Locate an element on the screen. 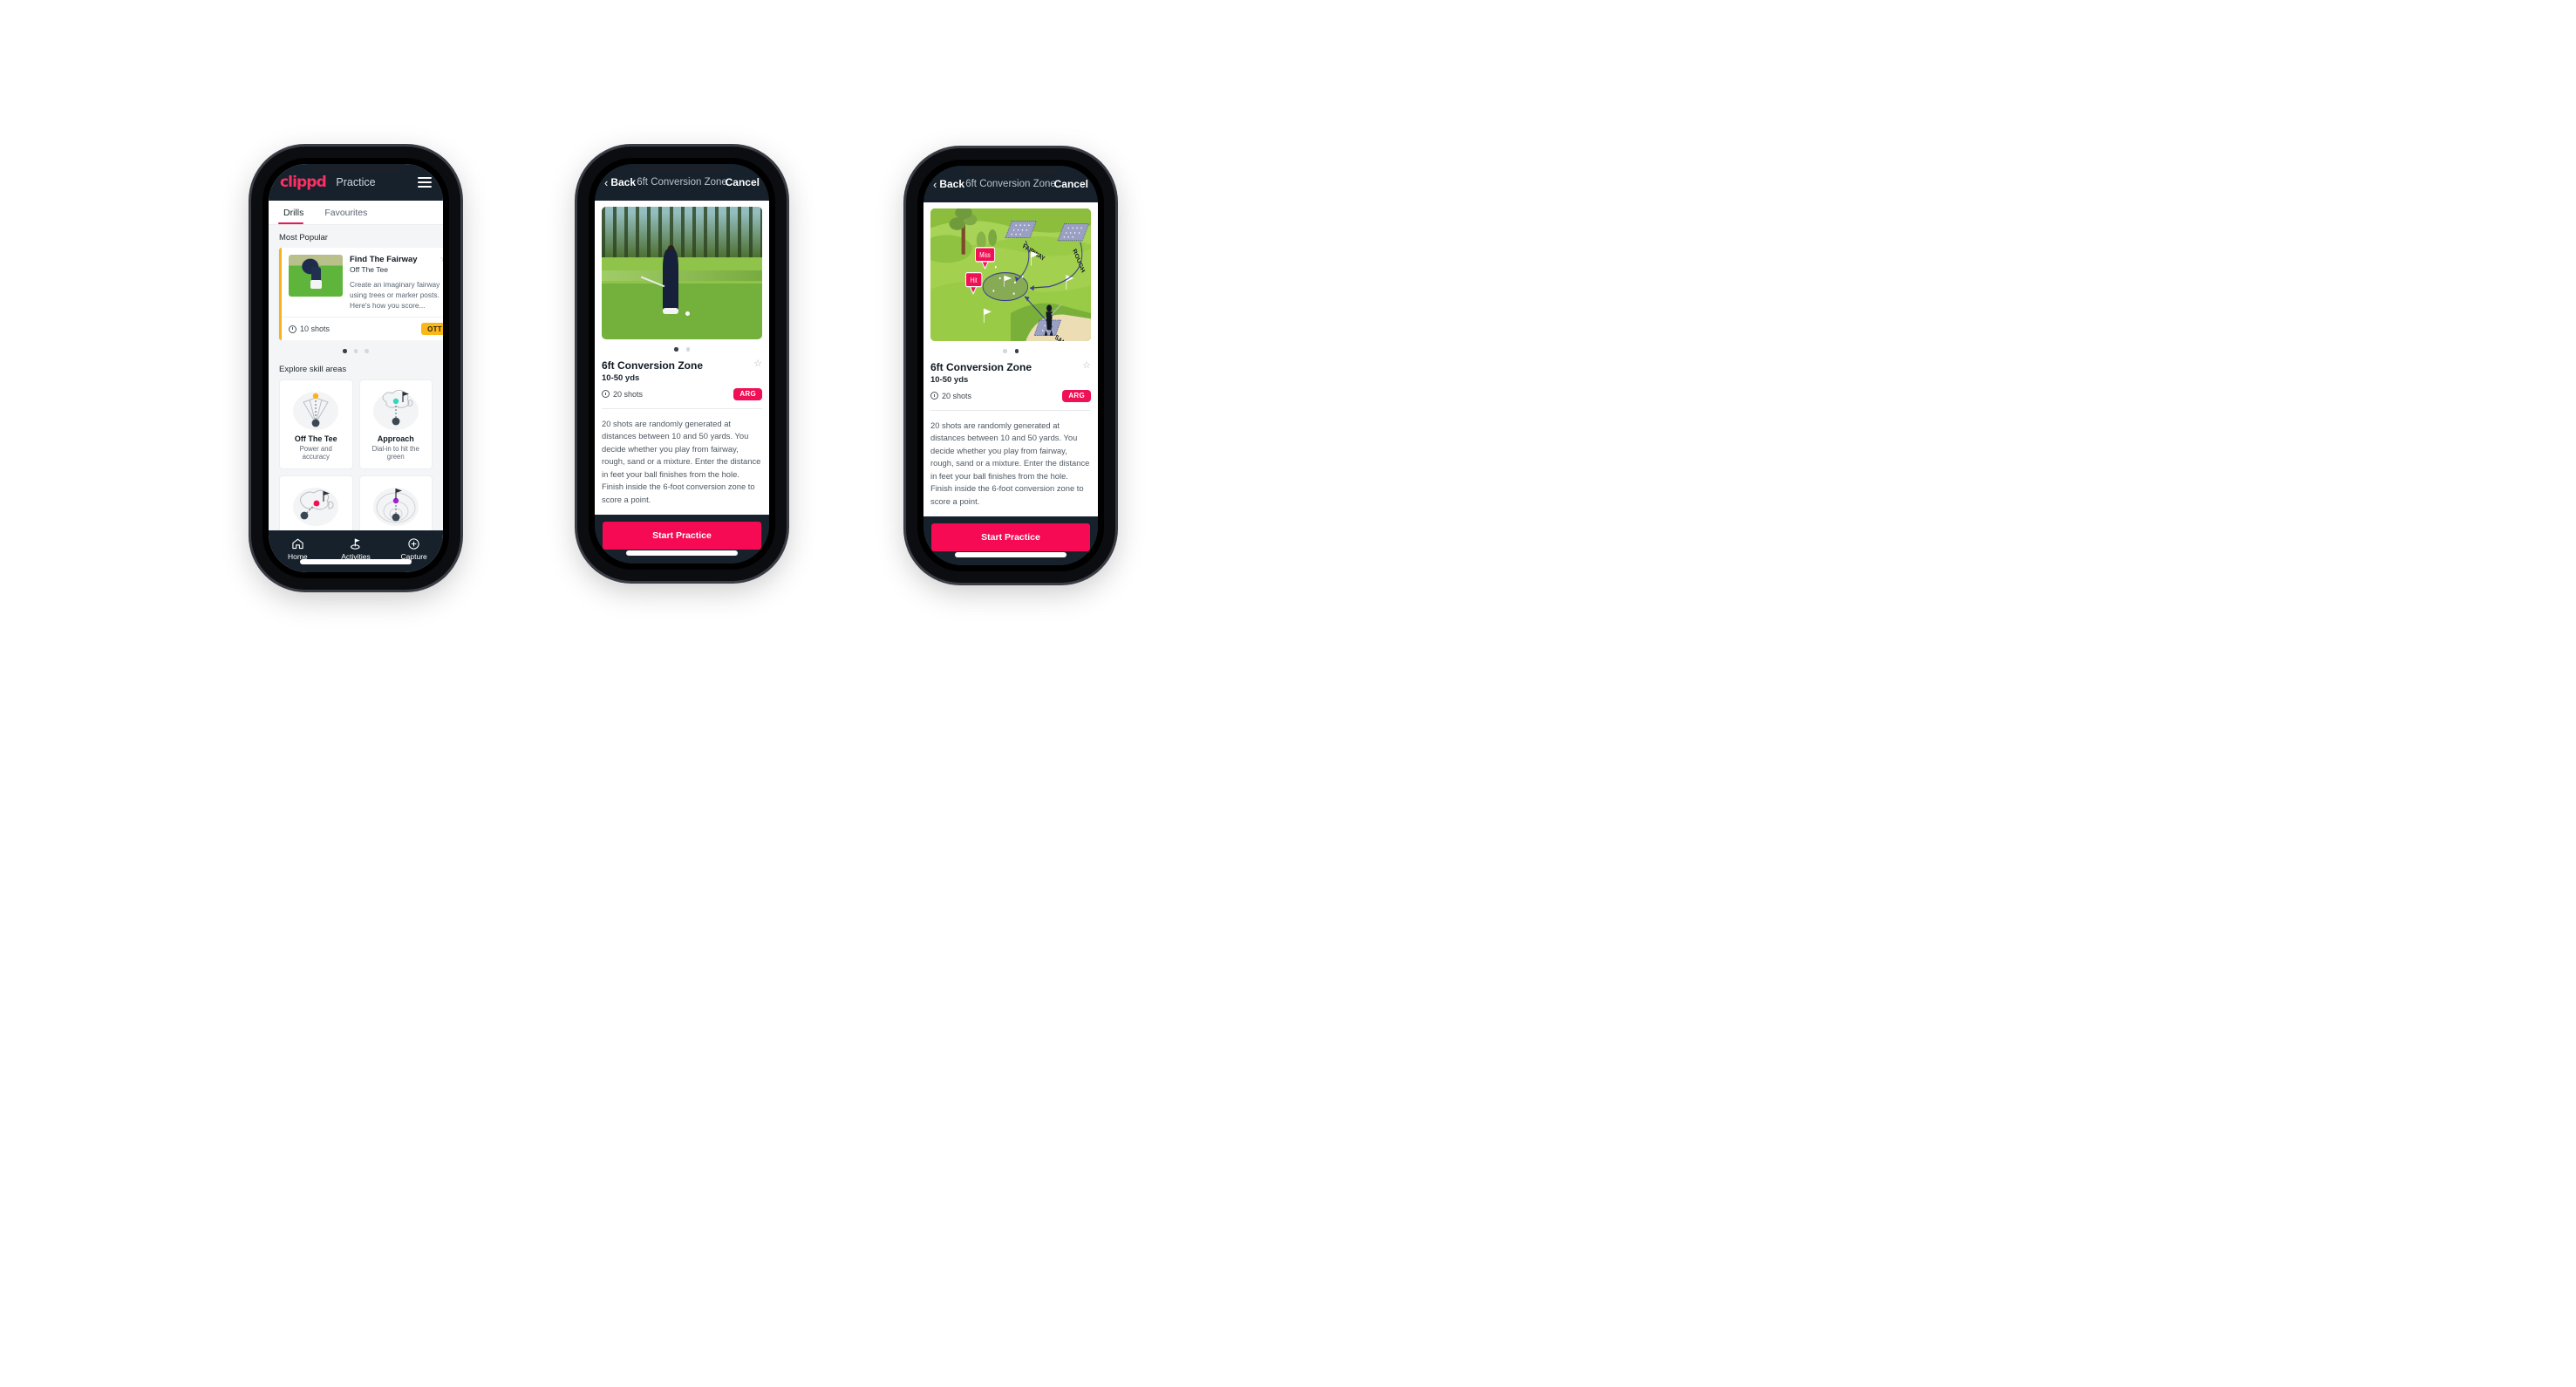 The height and width of the screenshot is (1387, 2576). clippd-logo: clippd is located at coordinates (304, 182).